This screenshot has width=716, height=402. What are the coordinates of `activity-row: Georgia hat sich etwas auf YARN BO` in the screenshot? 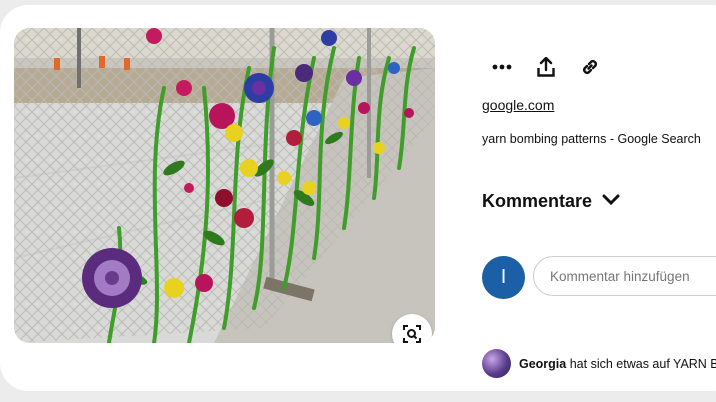 It's located at (599, 363).